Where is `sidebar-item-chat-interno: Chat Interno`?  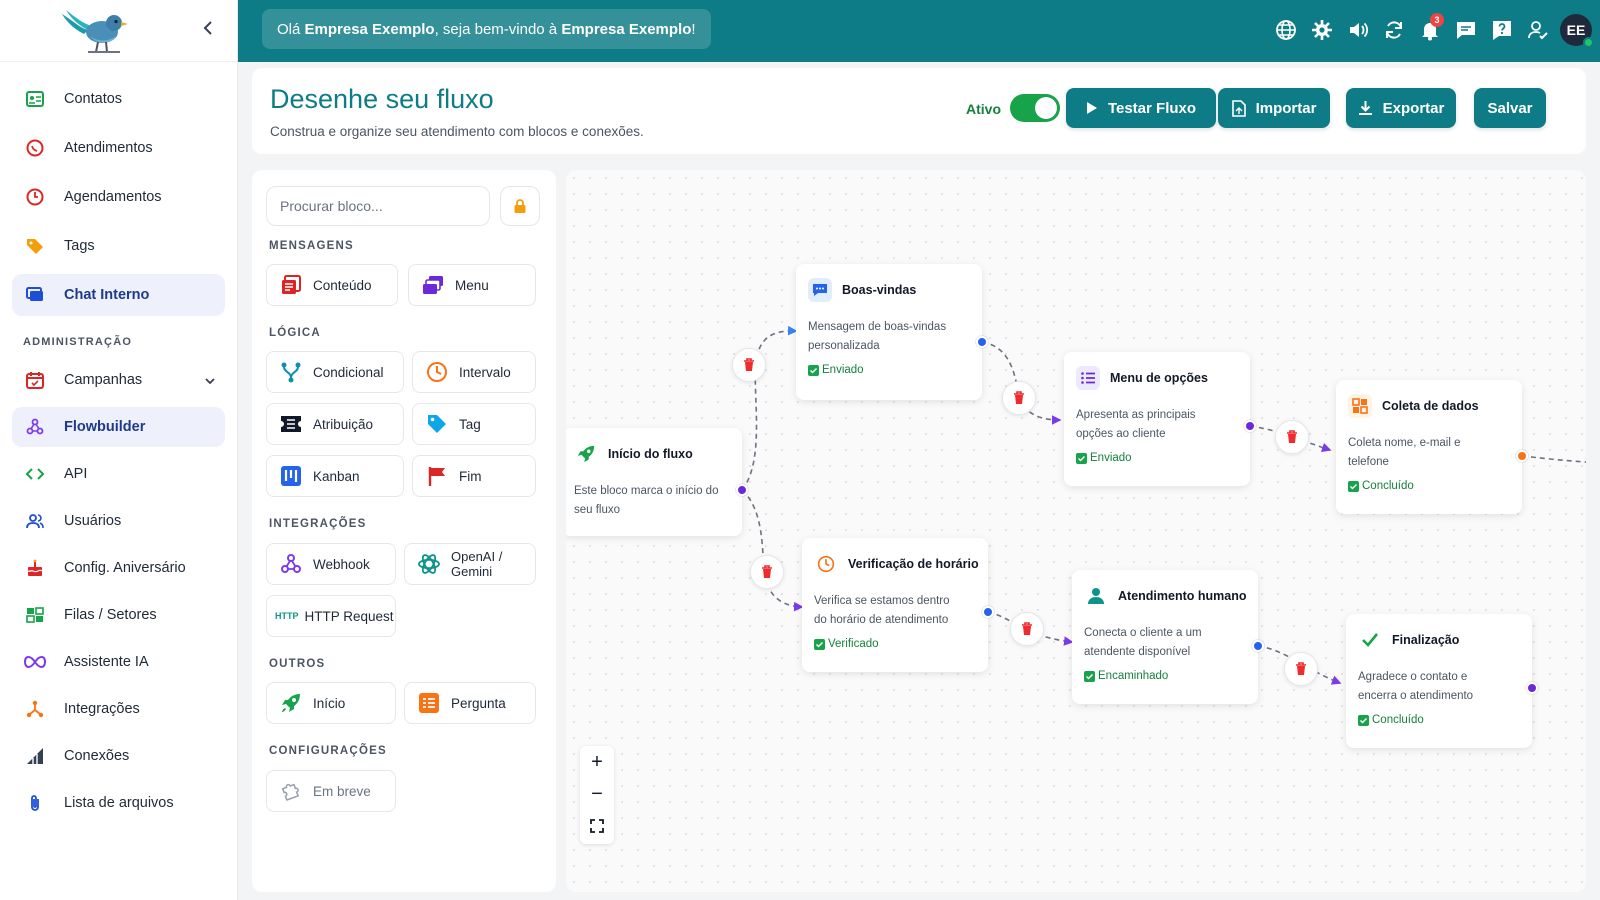
sidebar-item-chat-interno: Chat Interno is located at coordinates (118, 295).